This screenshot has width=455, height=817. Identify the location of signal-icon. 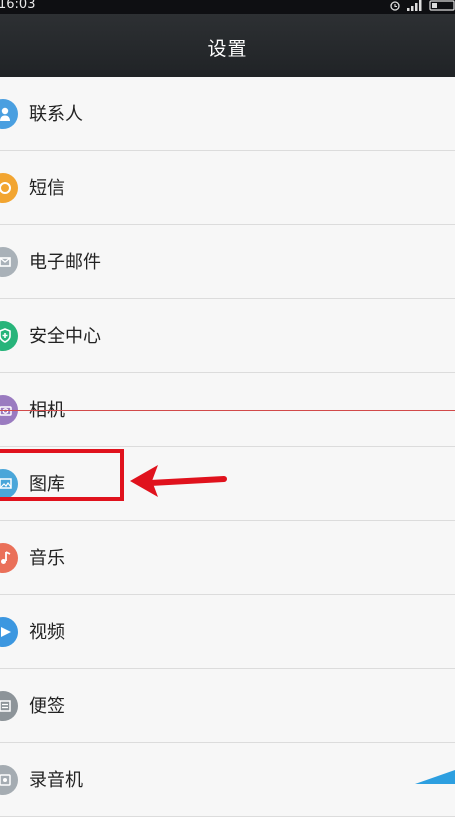
(415, 7).